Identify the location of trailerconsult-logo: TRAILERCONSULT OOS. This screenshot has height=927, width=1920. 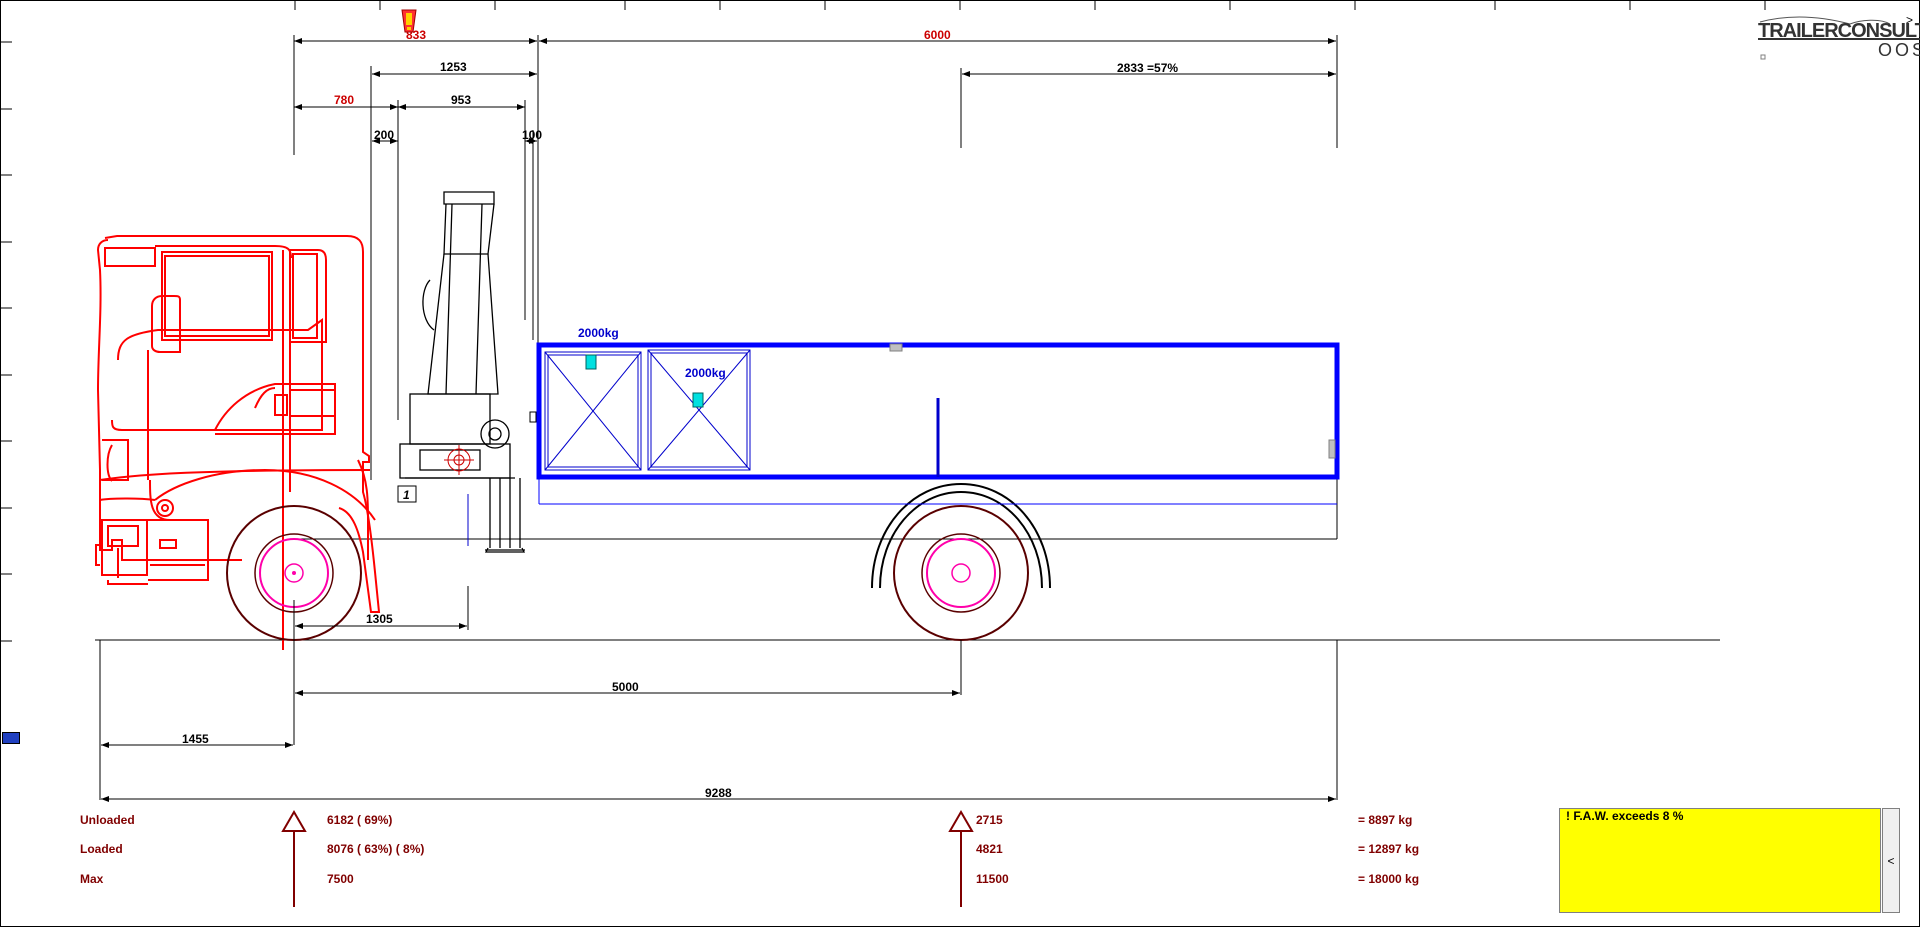
(1839, 38).